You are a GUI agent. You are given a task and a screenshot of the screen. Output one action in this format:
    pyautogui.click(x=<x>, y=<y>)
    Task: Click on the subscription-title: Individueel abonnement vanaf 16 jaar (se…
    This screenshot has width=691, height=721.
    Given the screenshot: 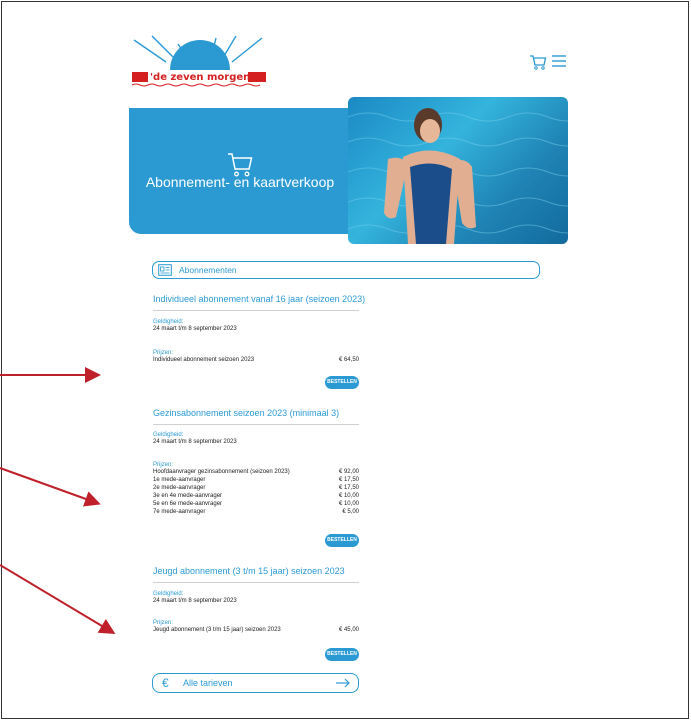 What is the action you would take?
    pyautogui.click(x=259, y=299)
    